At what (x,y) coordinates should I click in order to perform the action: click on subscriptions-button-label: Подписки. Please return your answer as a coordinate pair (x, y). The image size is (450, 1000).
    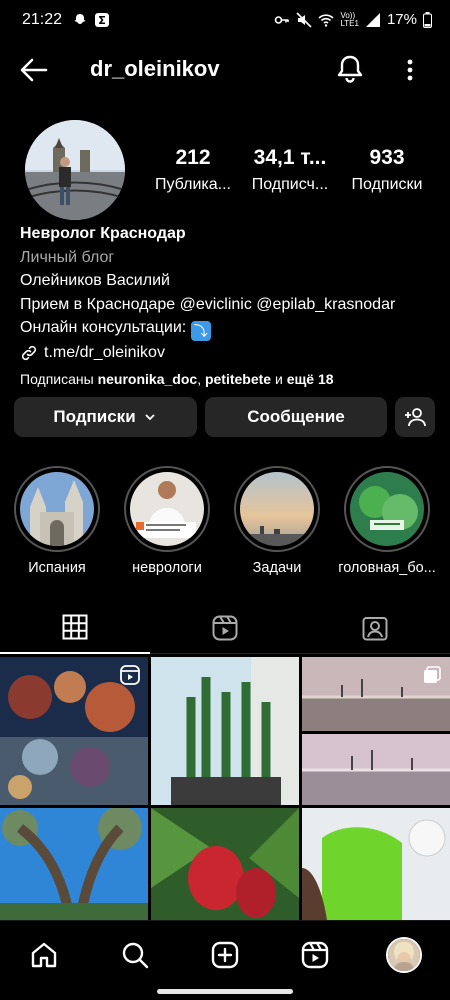
    Looking at the image, I should click on (94, 416).